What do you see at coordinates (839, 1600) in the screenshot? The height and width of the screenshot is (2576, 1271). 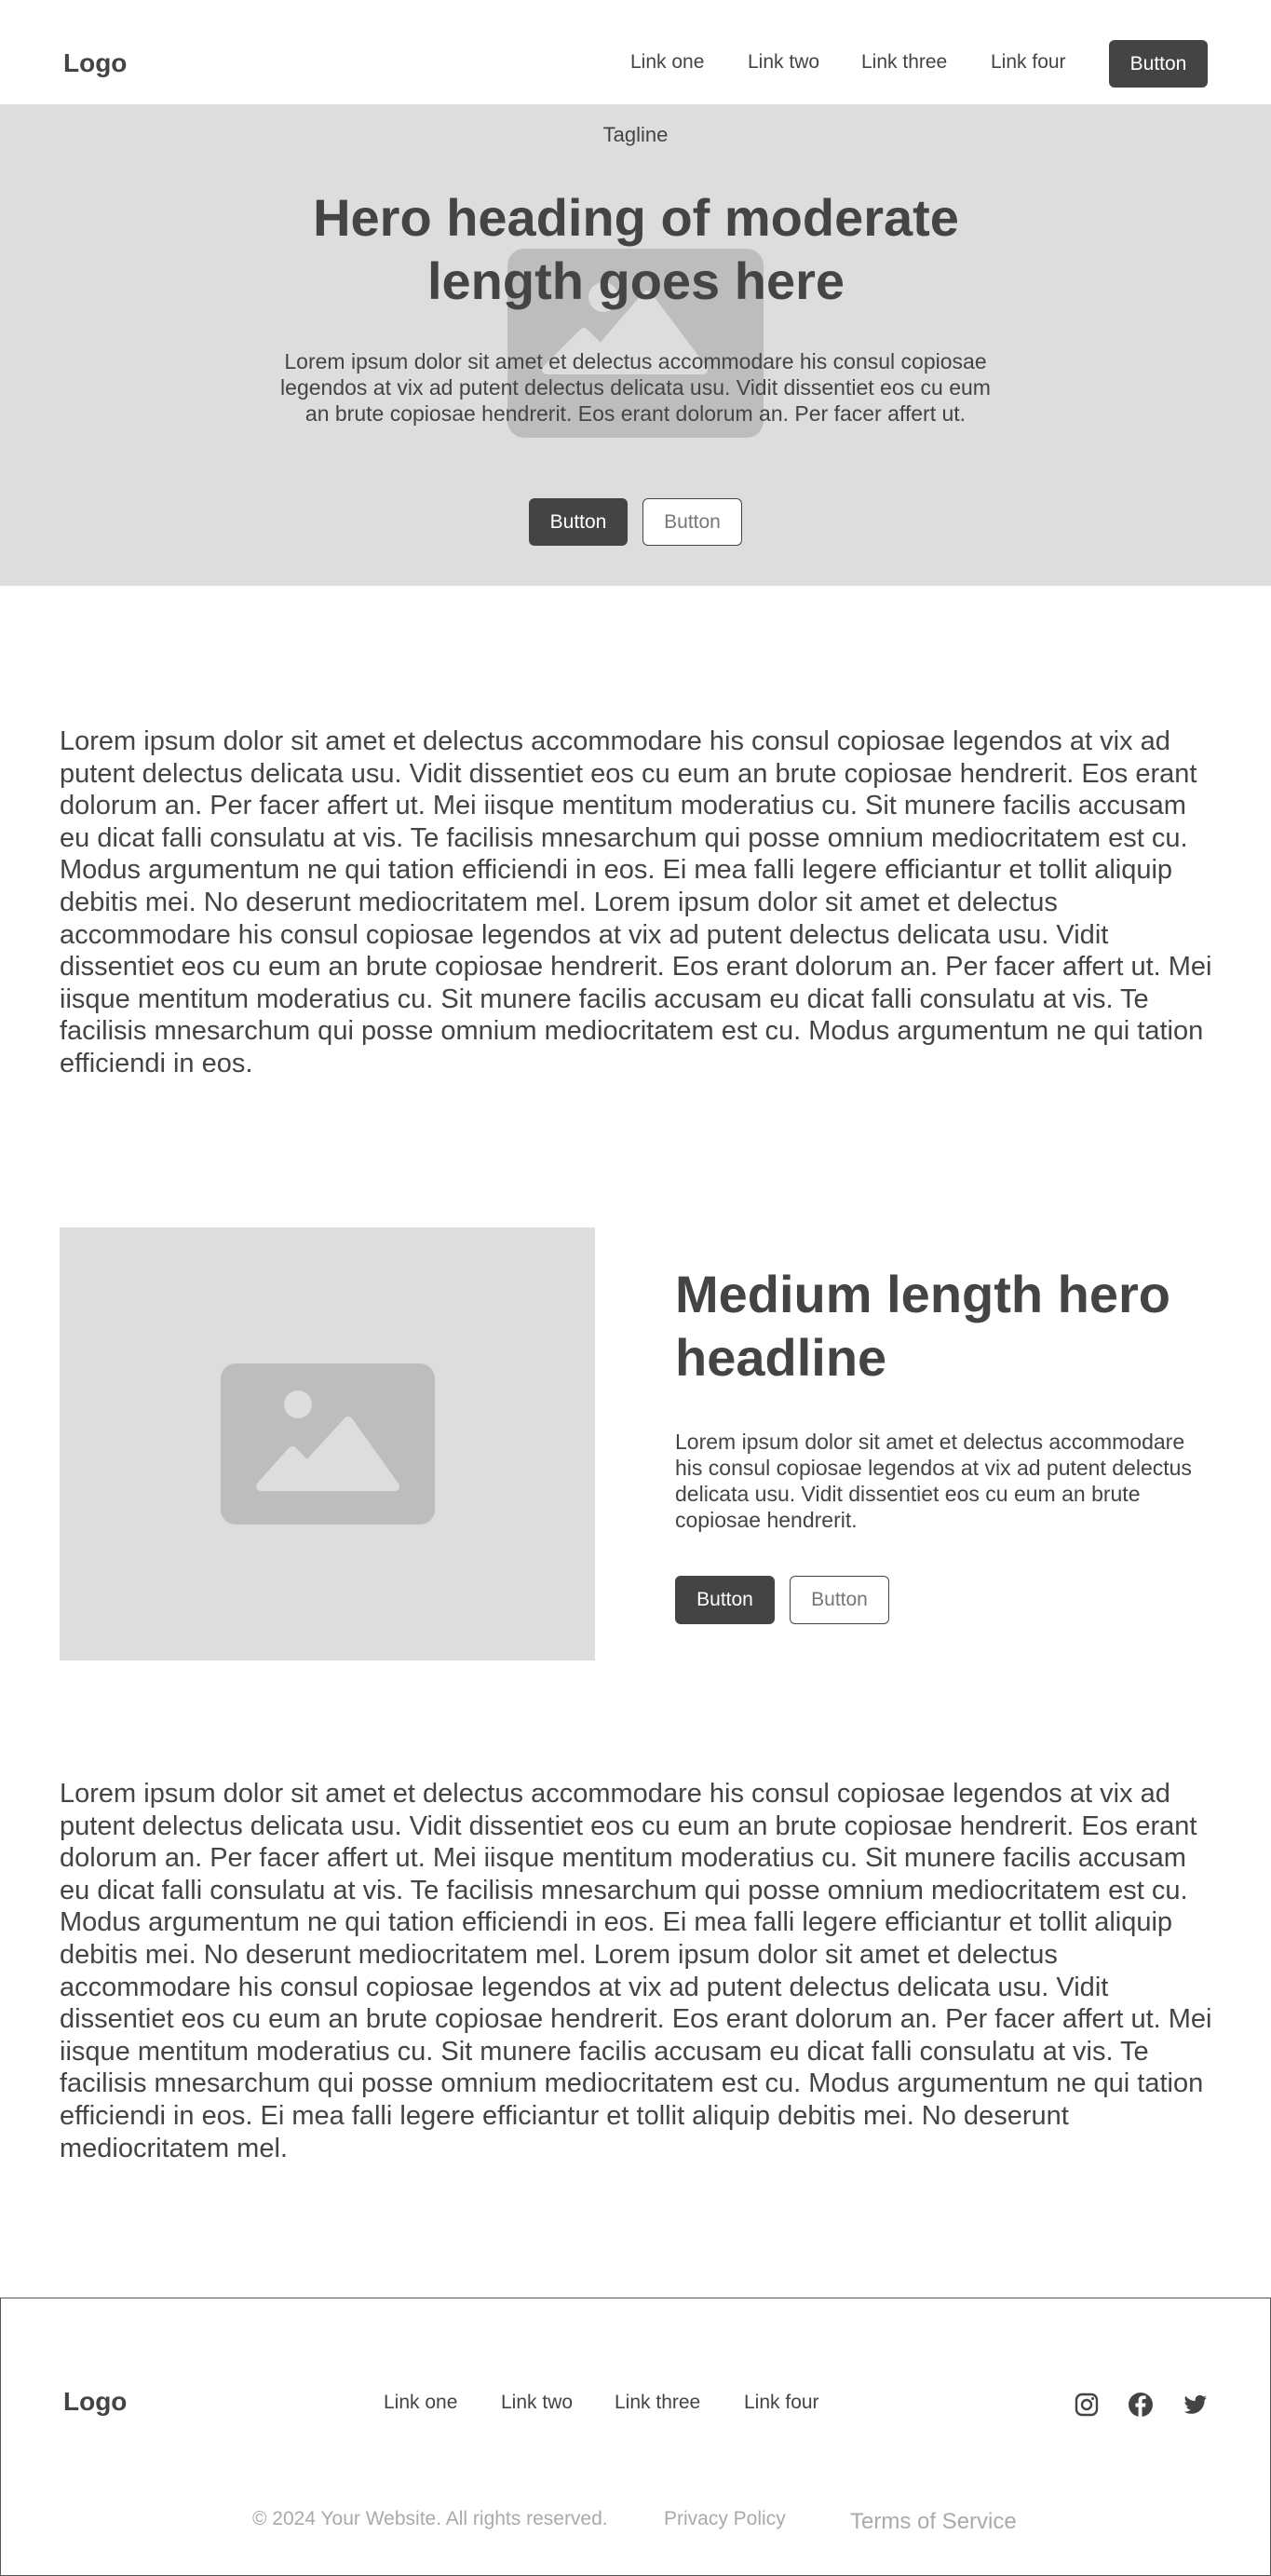 I see `feature-secondary-button: Button` at bounding box center [839, 1600].